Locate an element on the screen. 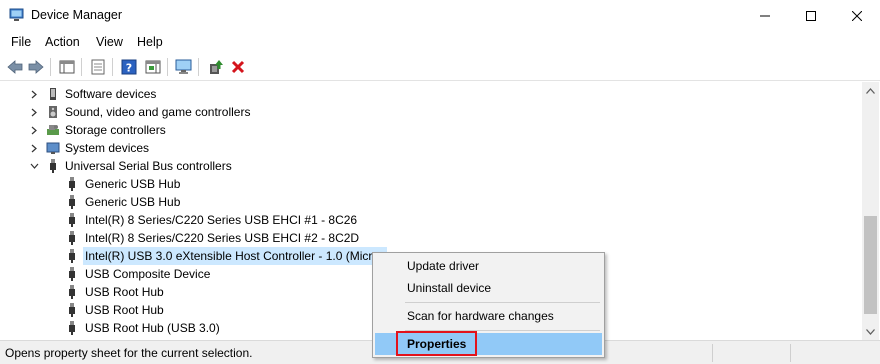 This screenshot has width=880, height=364. menu-view: View is located at coordinates (109, 42).